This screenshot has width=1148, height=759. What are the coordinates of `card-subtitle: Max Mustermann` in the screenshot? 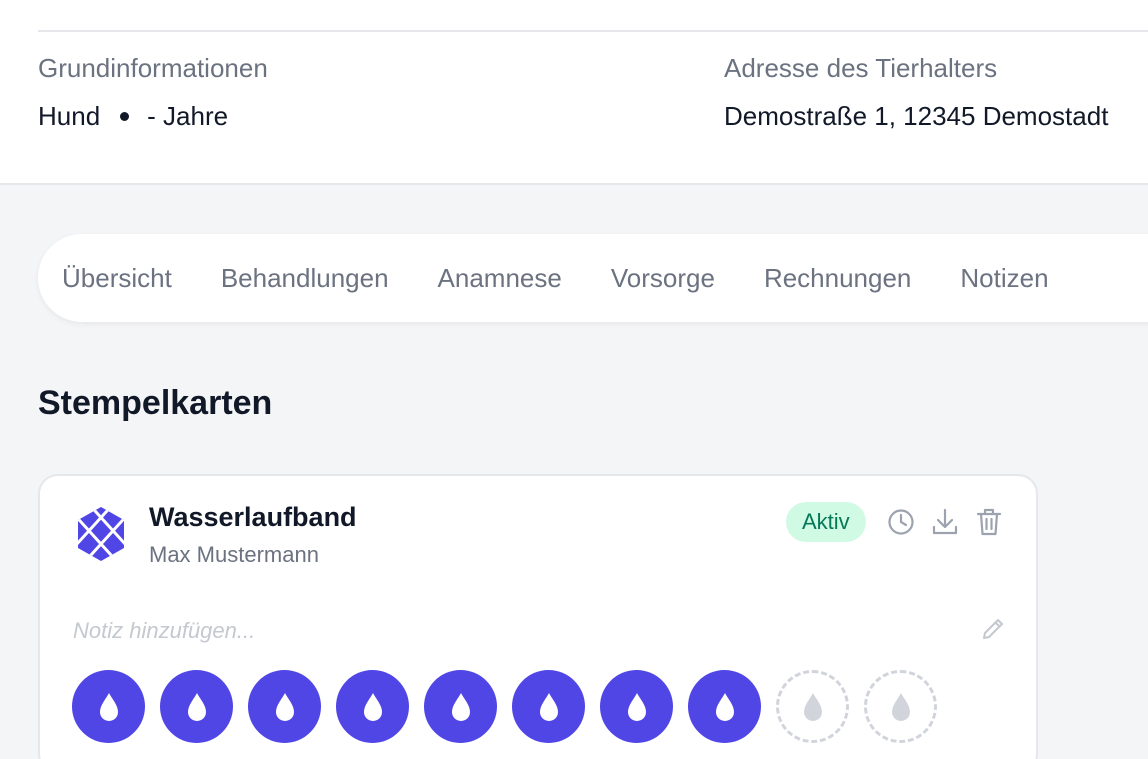 It's located at (234, 554).